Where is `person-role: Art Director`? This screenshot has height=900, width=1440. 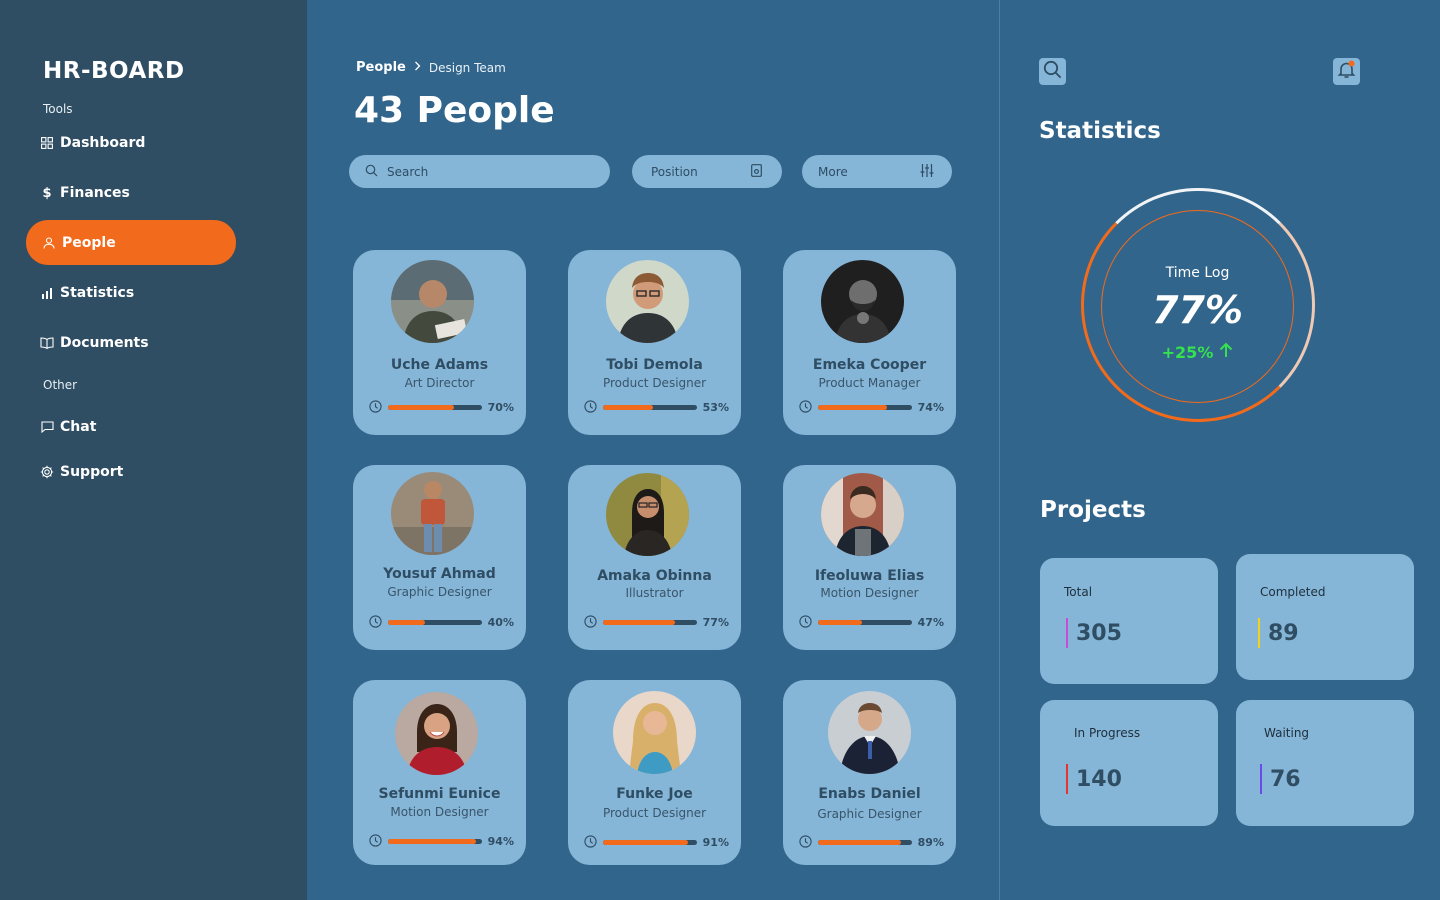 person-role: Art Director is located at coordinates (439, 383).